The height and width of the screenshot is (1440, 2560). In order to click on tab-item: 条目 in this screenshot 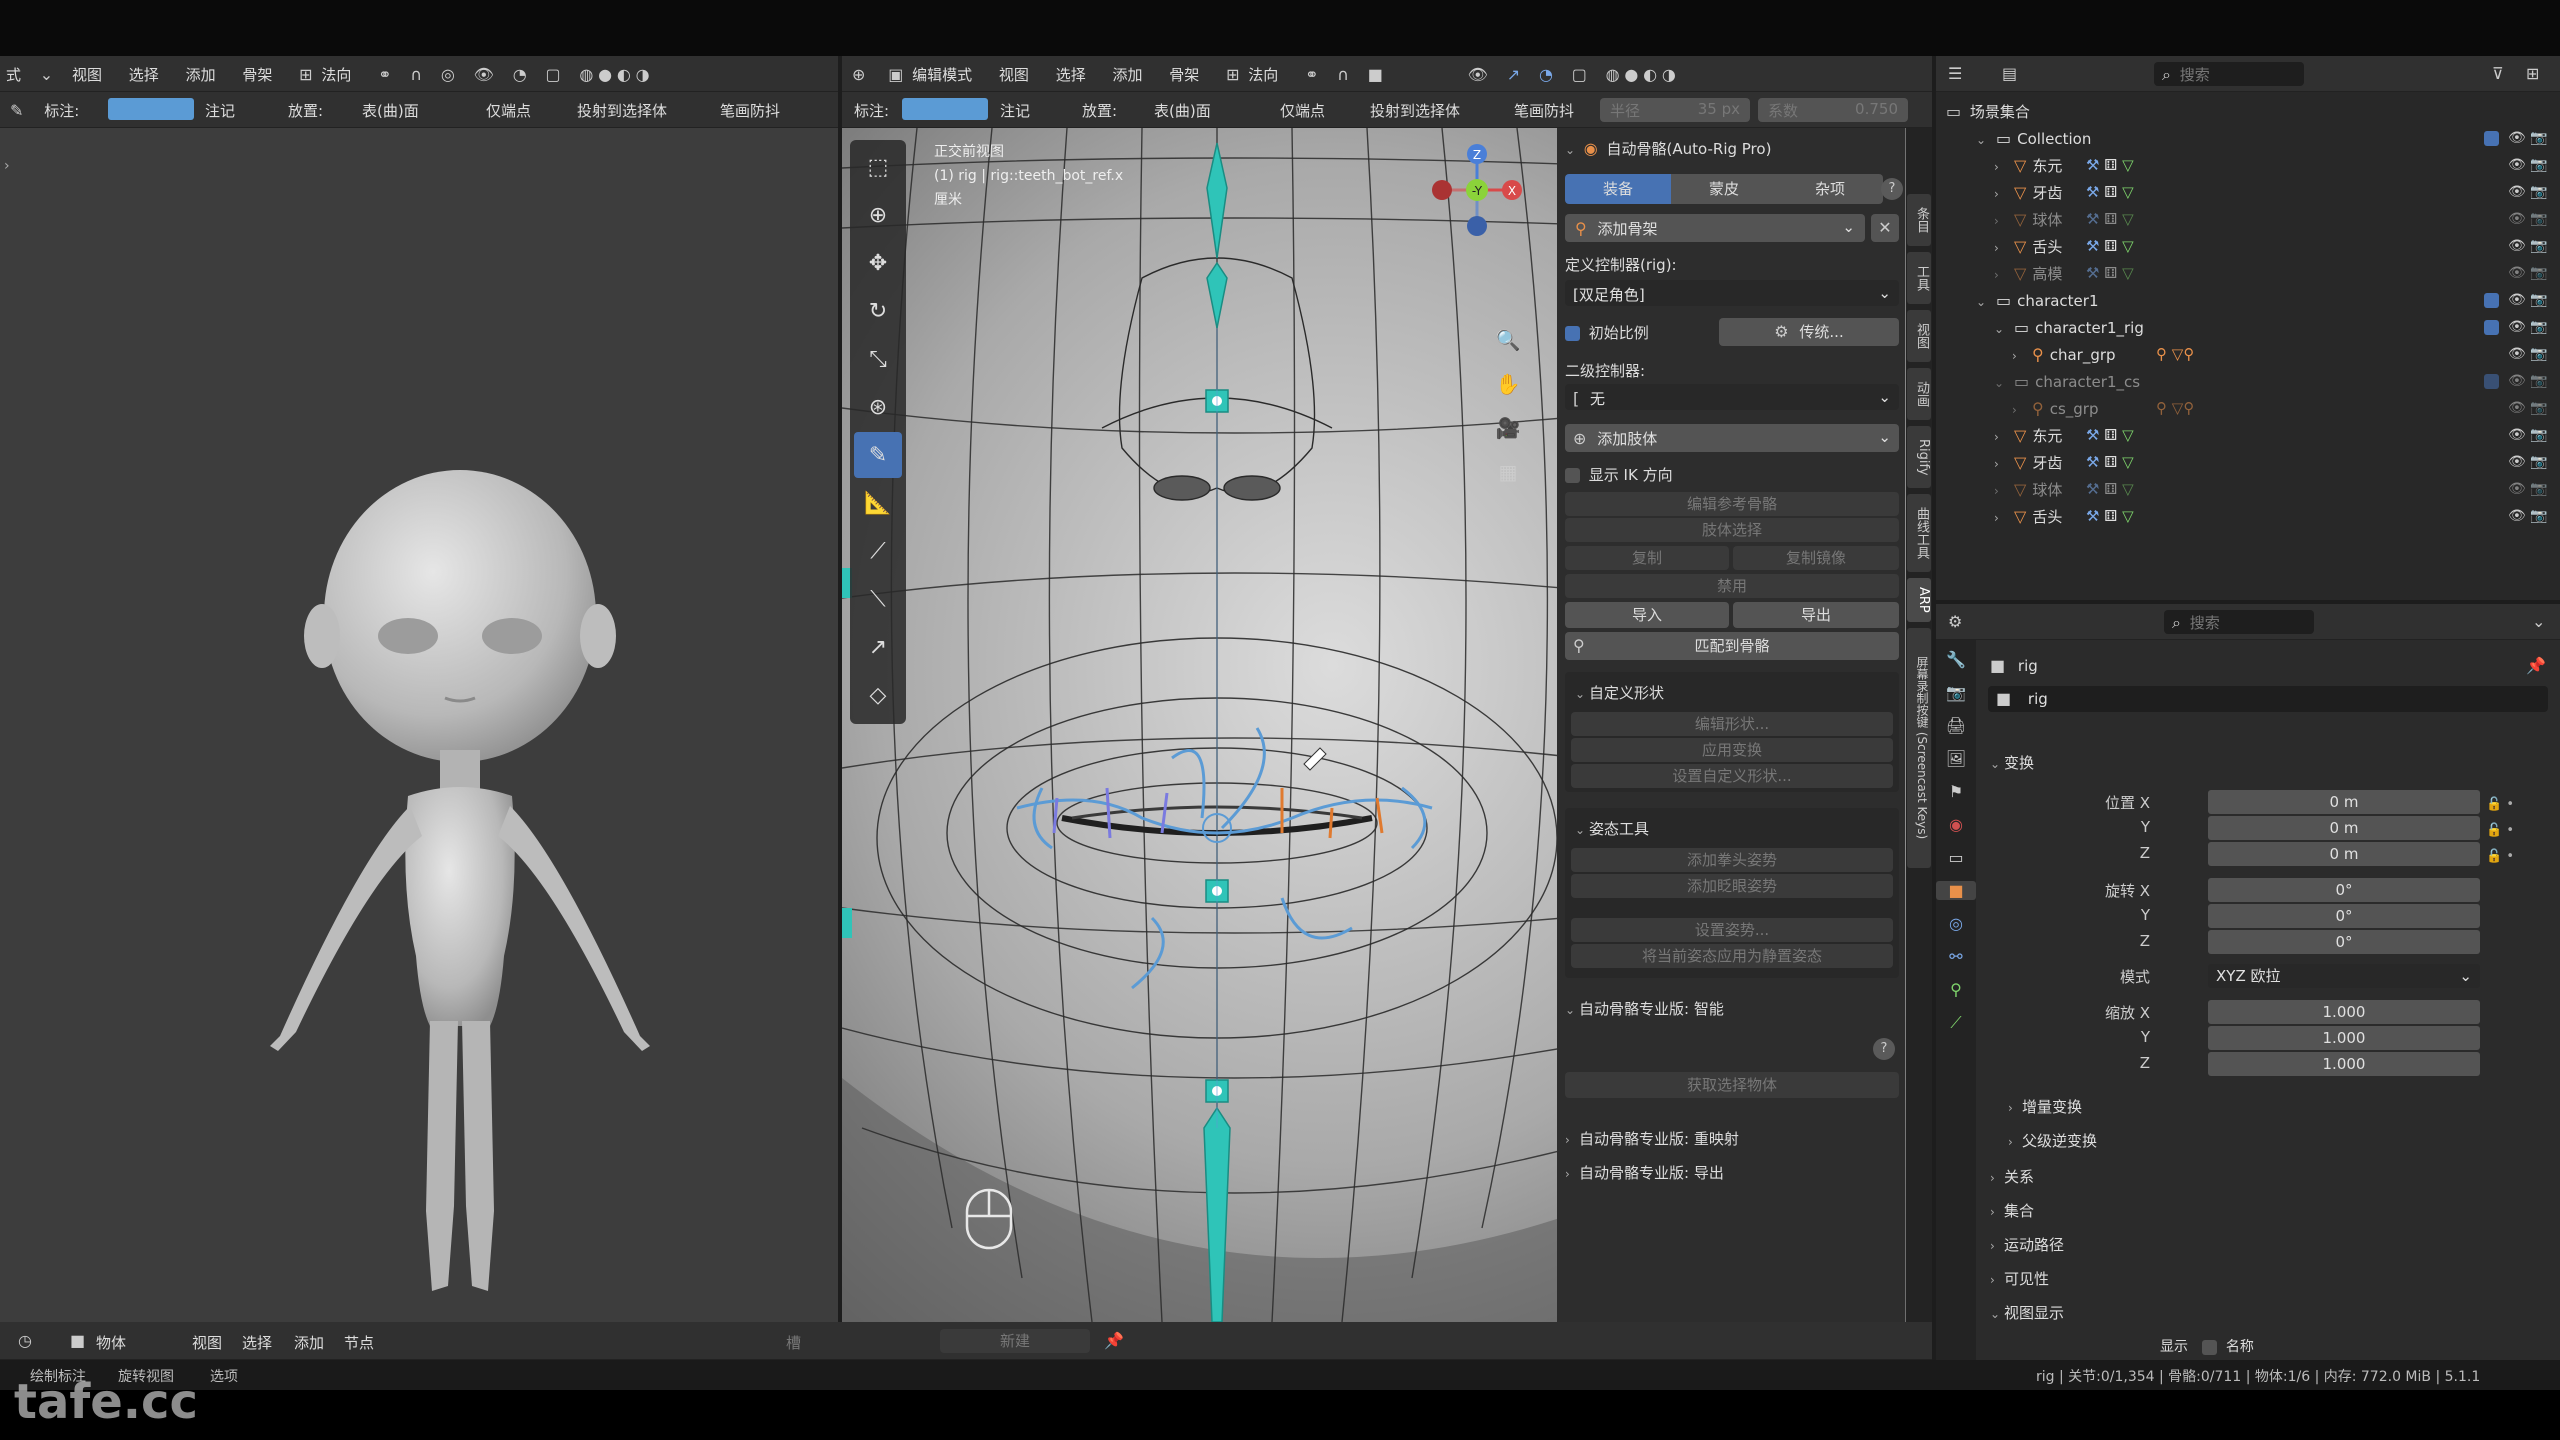, I will do `click(1919, 220)`.